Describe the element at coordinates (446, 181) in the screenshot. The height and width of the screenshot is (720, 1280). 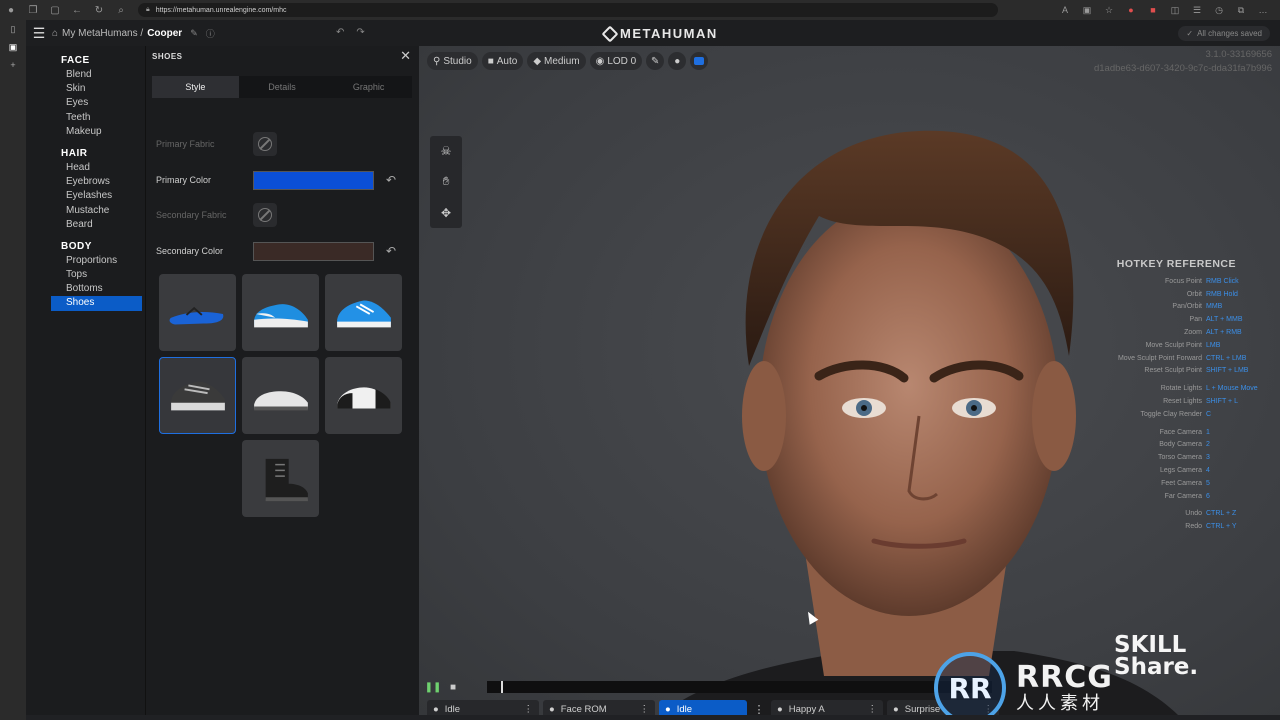
I see `hand-icon: ✋︎` at that location.